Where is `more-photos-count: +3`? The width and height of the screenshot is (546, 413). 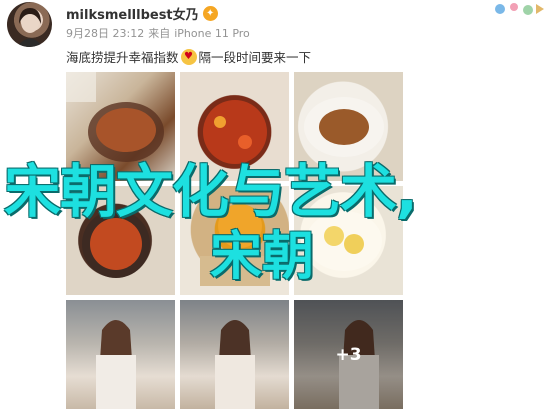 more-photos-count: +3 is located at coordinates (348, 354).